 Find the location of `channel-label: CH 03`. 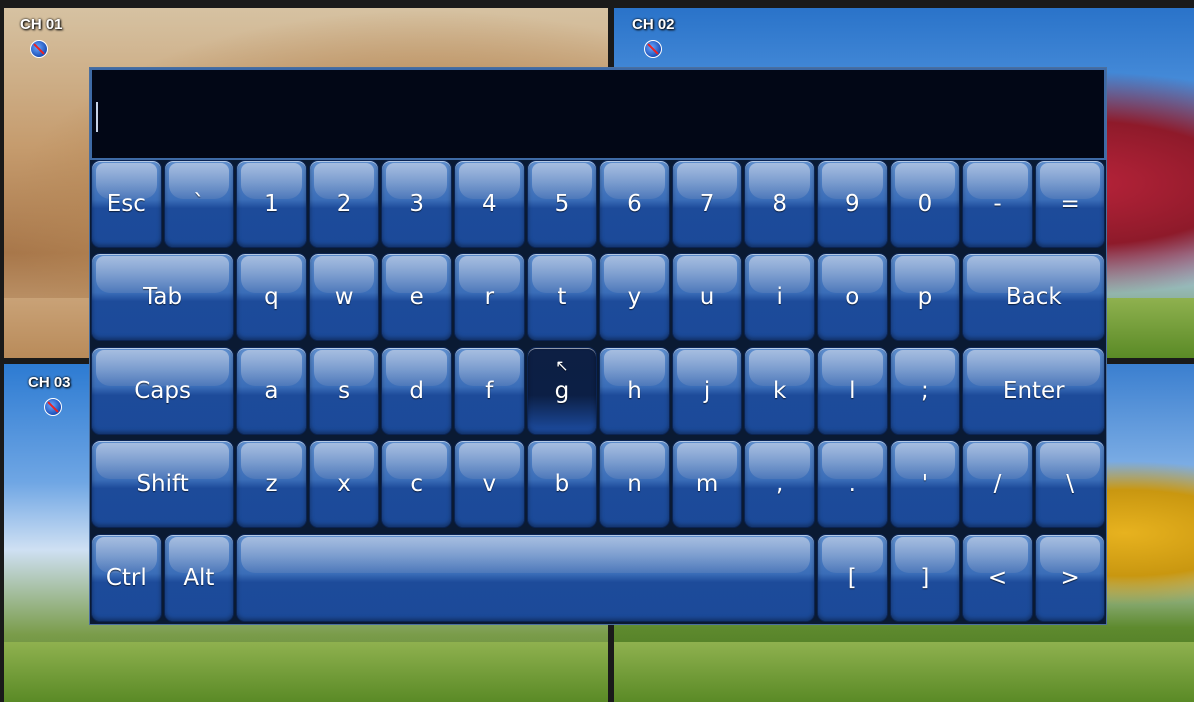

channel-label: CH 03 is located at coordinates (49, 382).